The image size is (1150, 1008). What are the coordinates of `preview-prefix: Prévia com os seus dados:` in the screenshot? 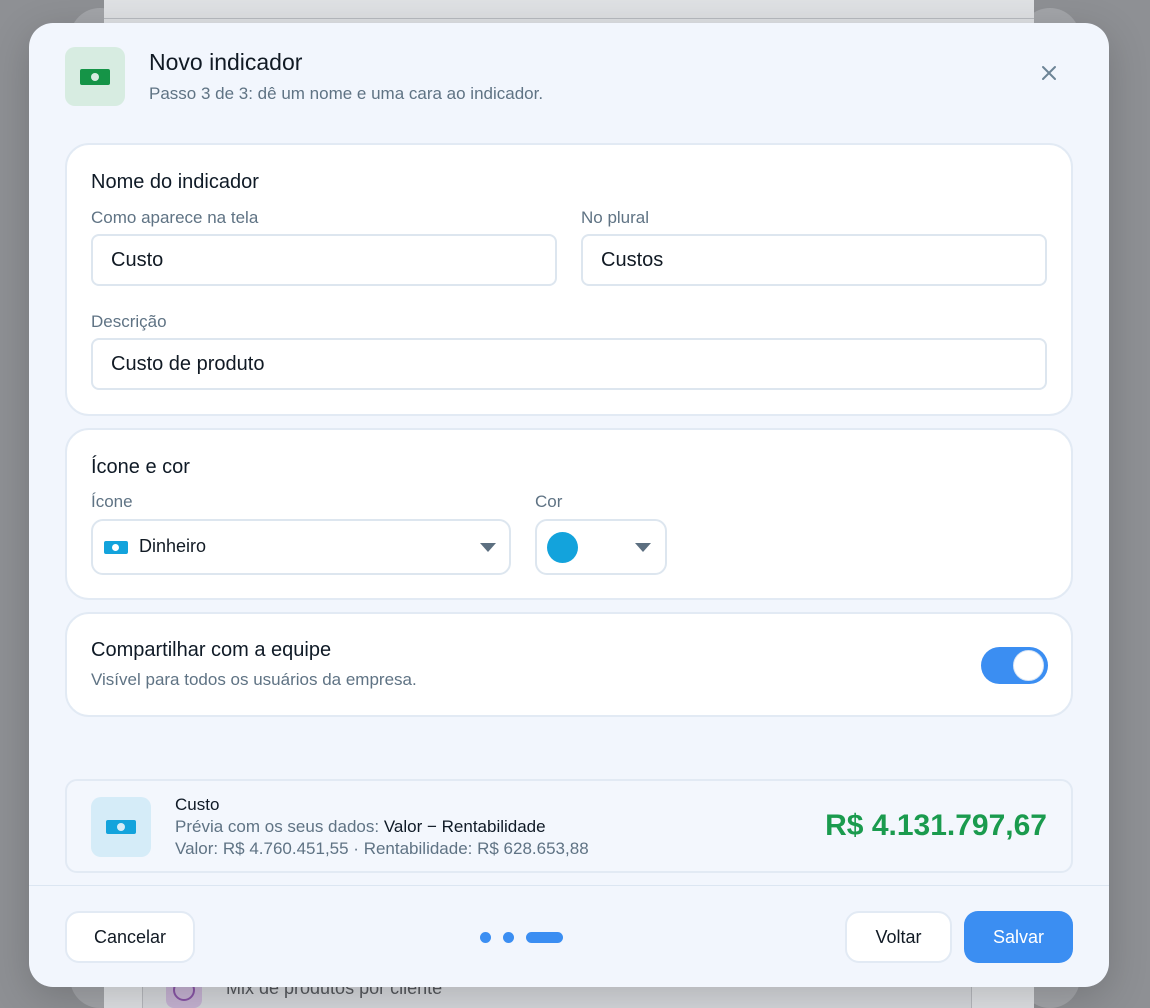 It's located at (279, 826).